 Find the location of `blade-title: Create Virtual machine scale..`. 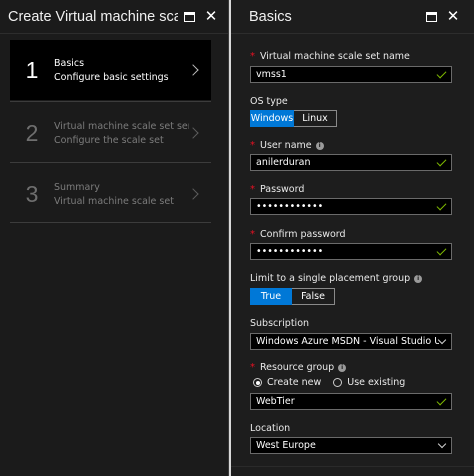

blade-title: Create Virtual machine scale.. is located at coordinates (93, 16).